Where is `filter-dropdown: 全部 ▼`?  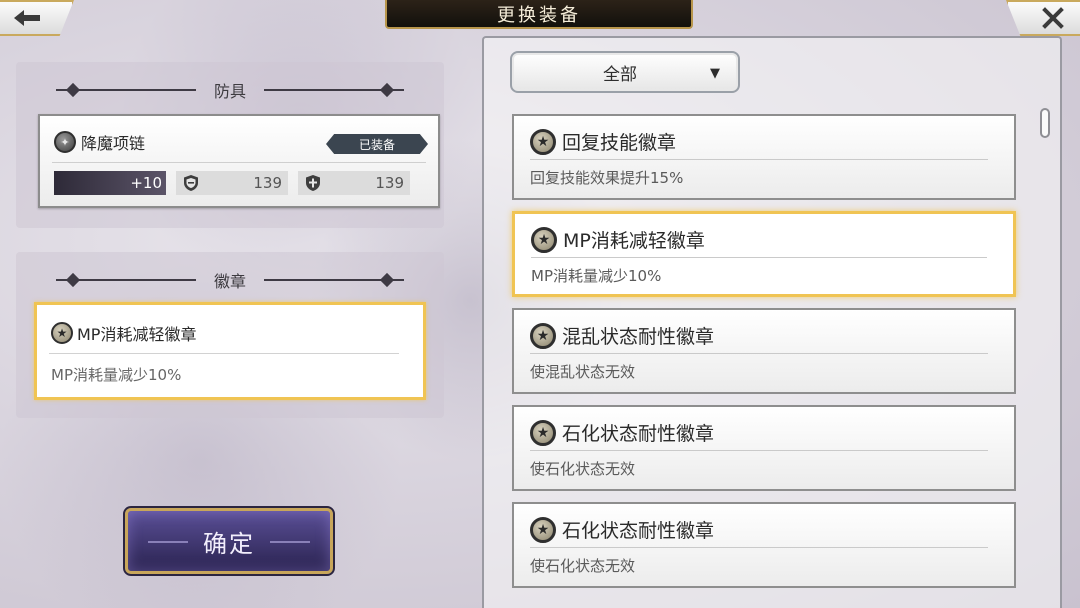 filter-dropdown: 全部 ▼ is located at coordinates (625, 72).